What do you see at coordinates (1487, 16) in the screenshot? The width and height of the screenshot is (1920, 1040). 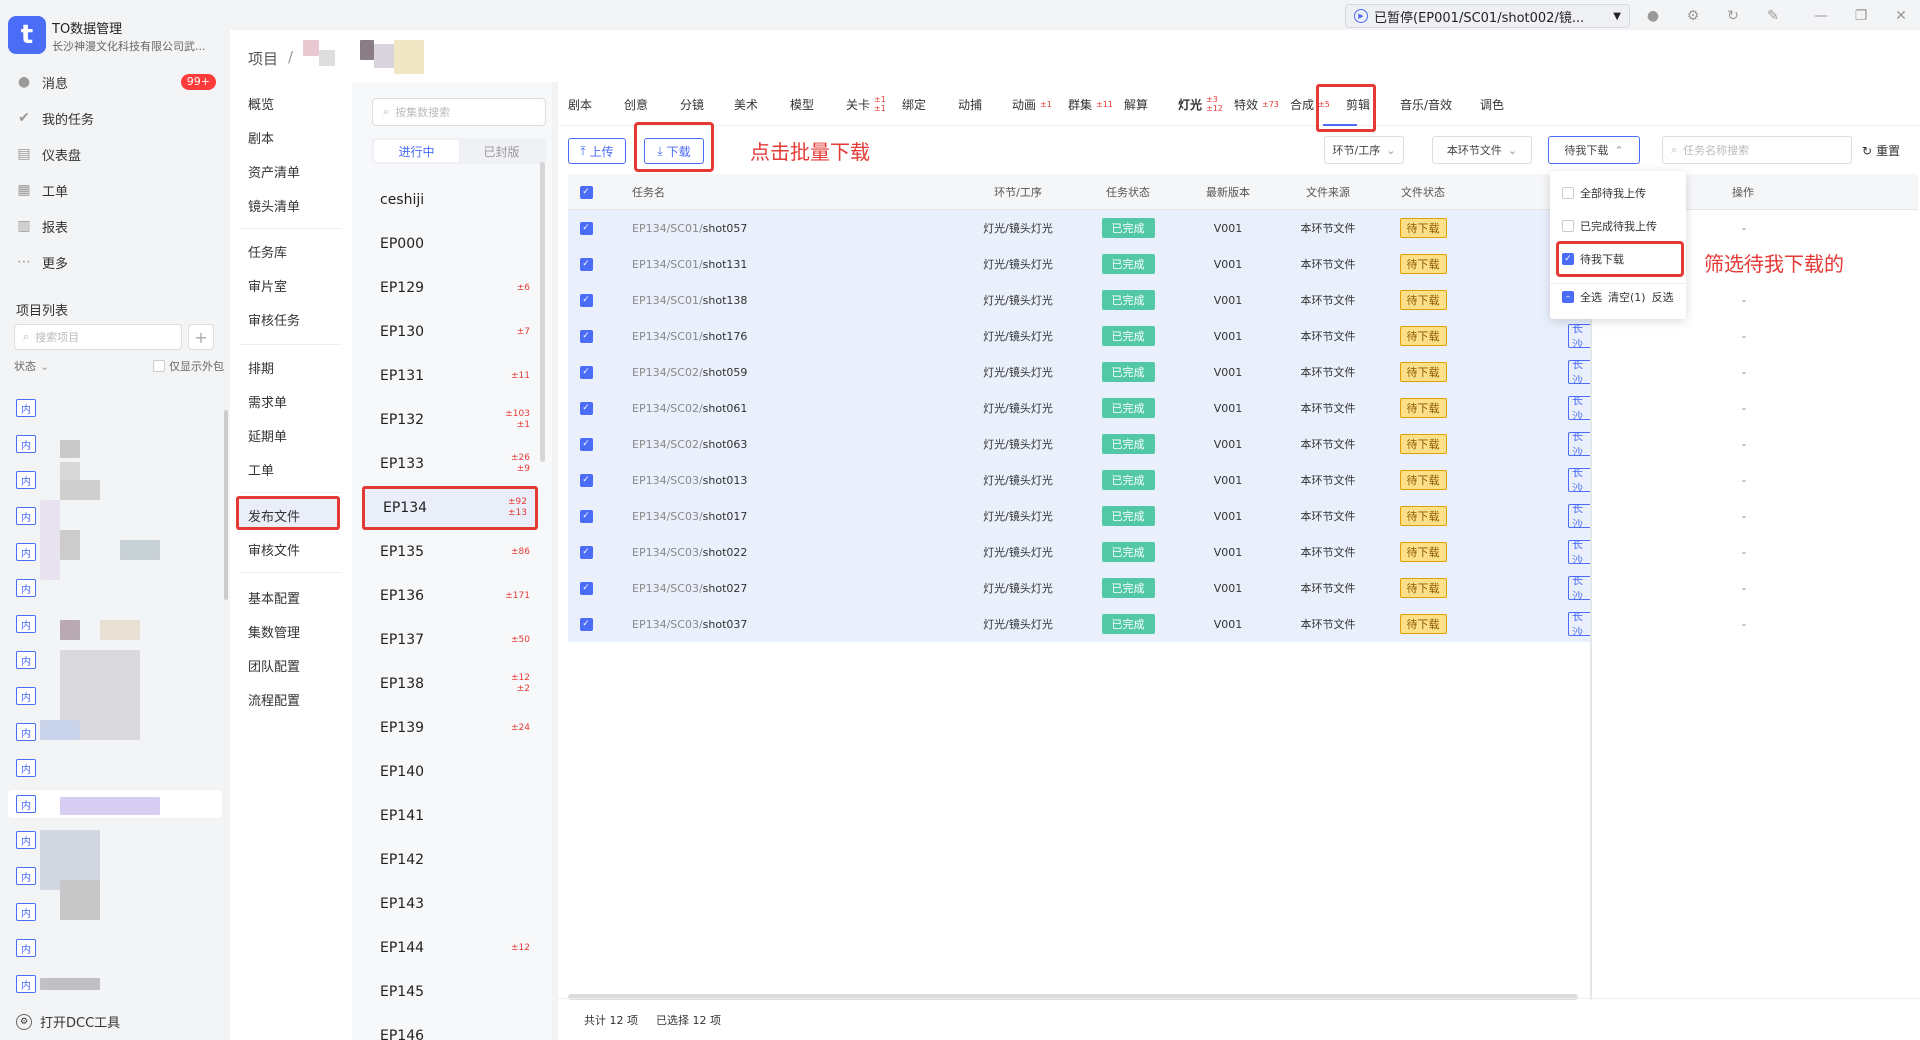 I see `playback-status-dropdown: ▶ 已暂停(EP001/SC01/shot002/镜... ▼` at bounding box center [1487, 16].